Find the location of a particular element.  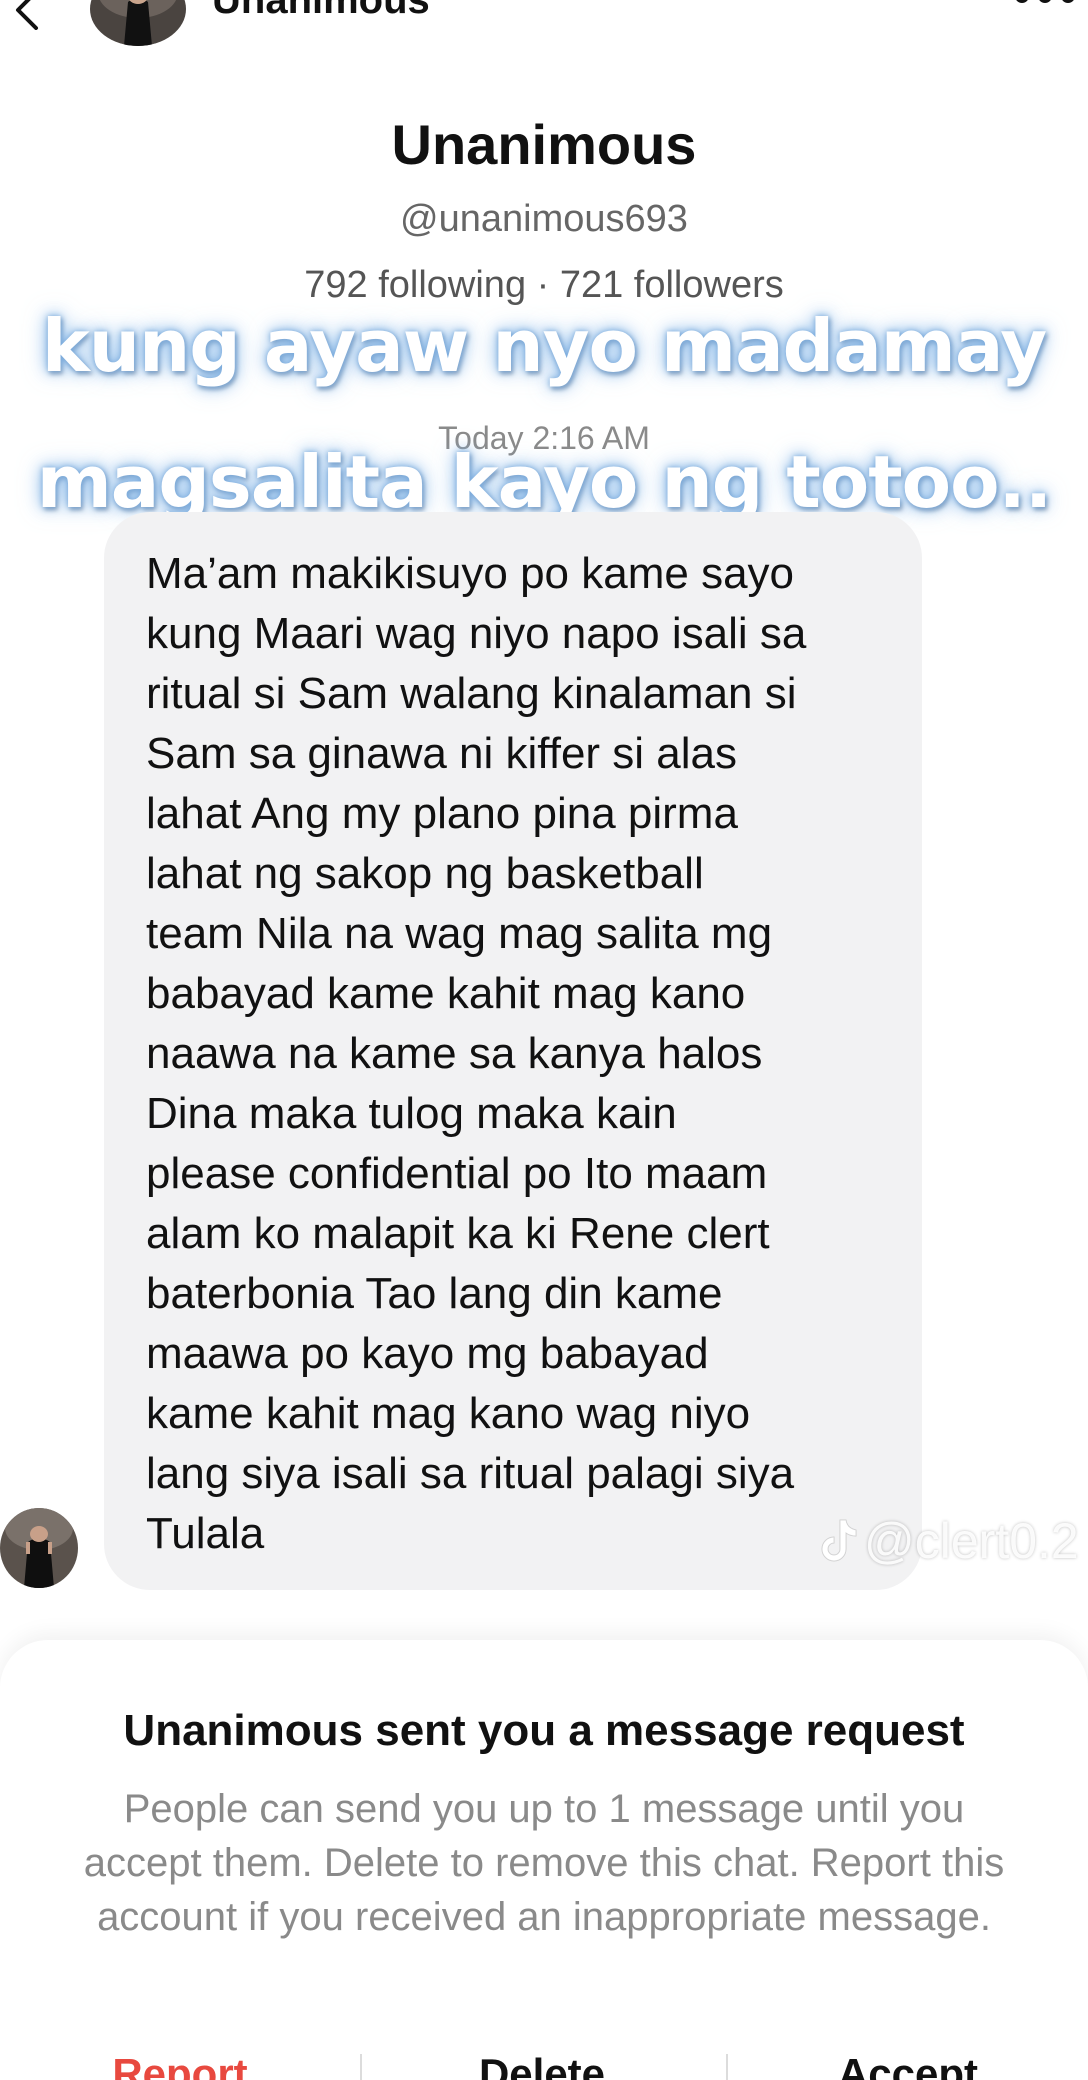

profile-handle: @unanimous693 is located at coordinates (544, 219).